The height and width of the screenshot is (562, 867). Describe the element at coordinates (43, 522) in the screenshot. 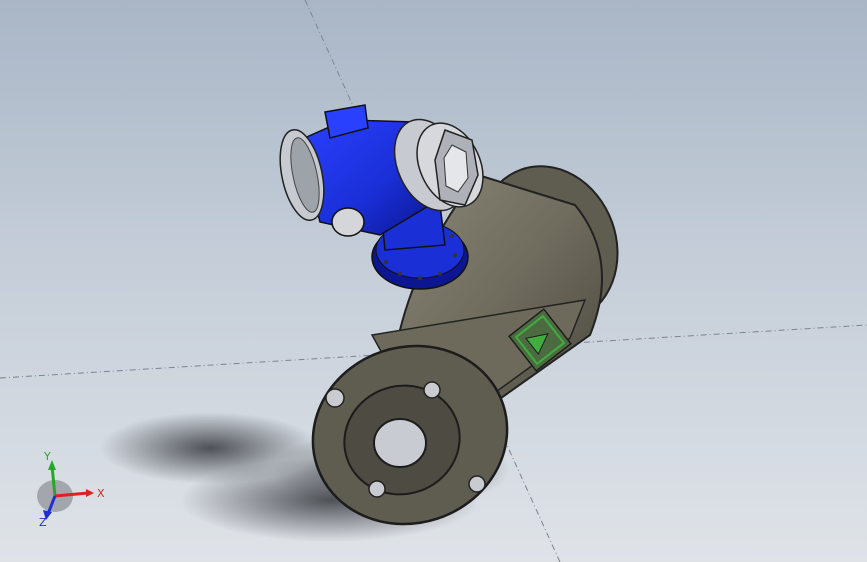

I see `z-axis-label: Z` at that location.